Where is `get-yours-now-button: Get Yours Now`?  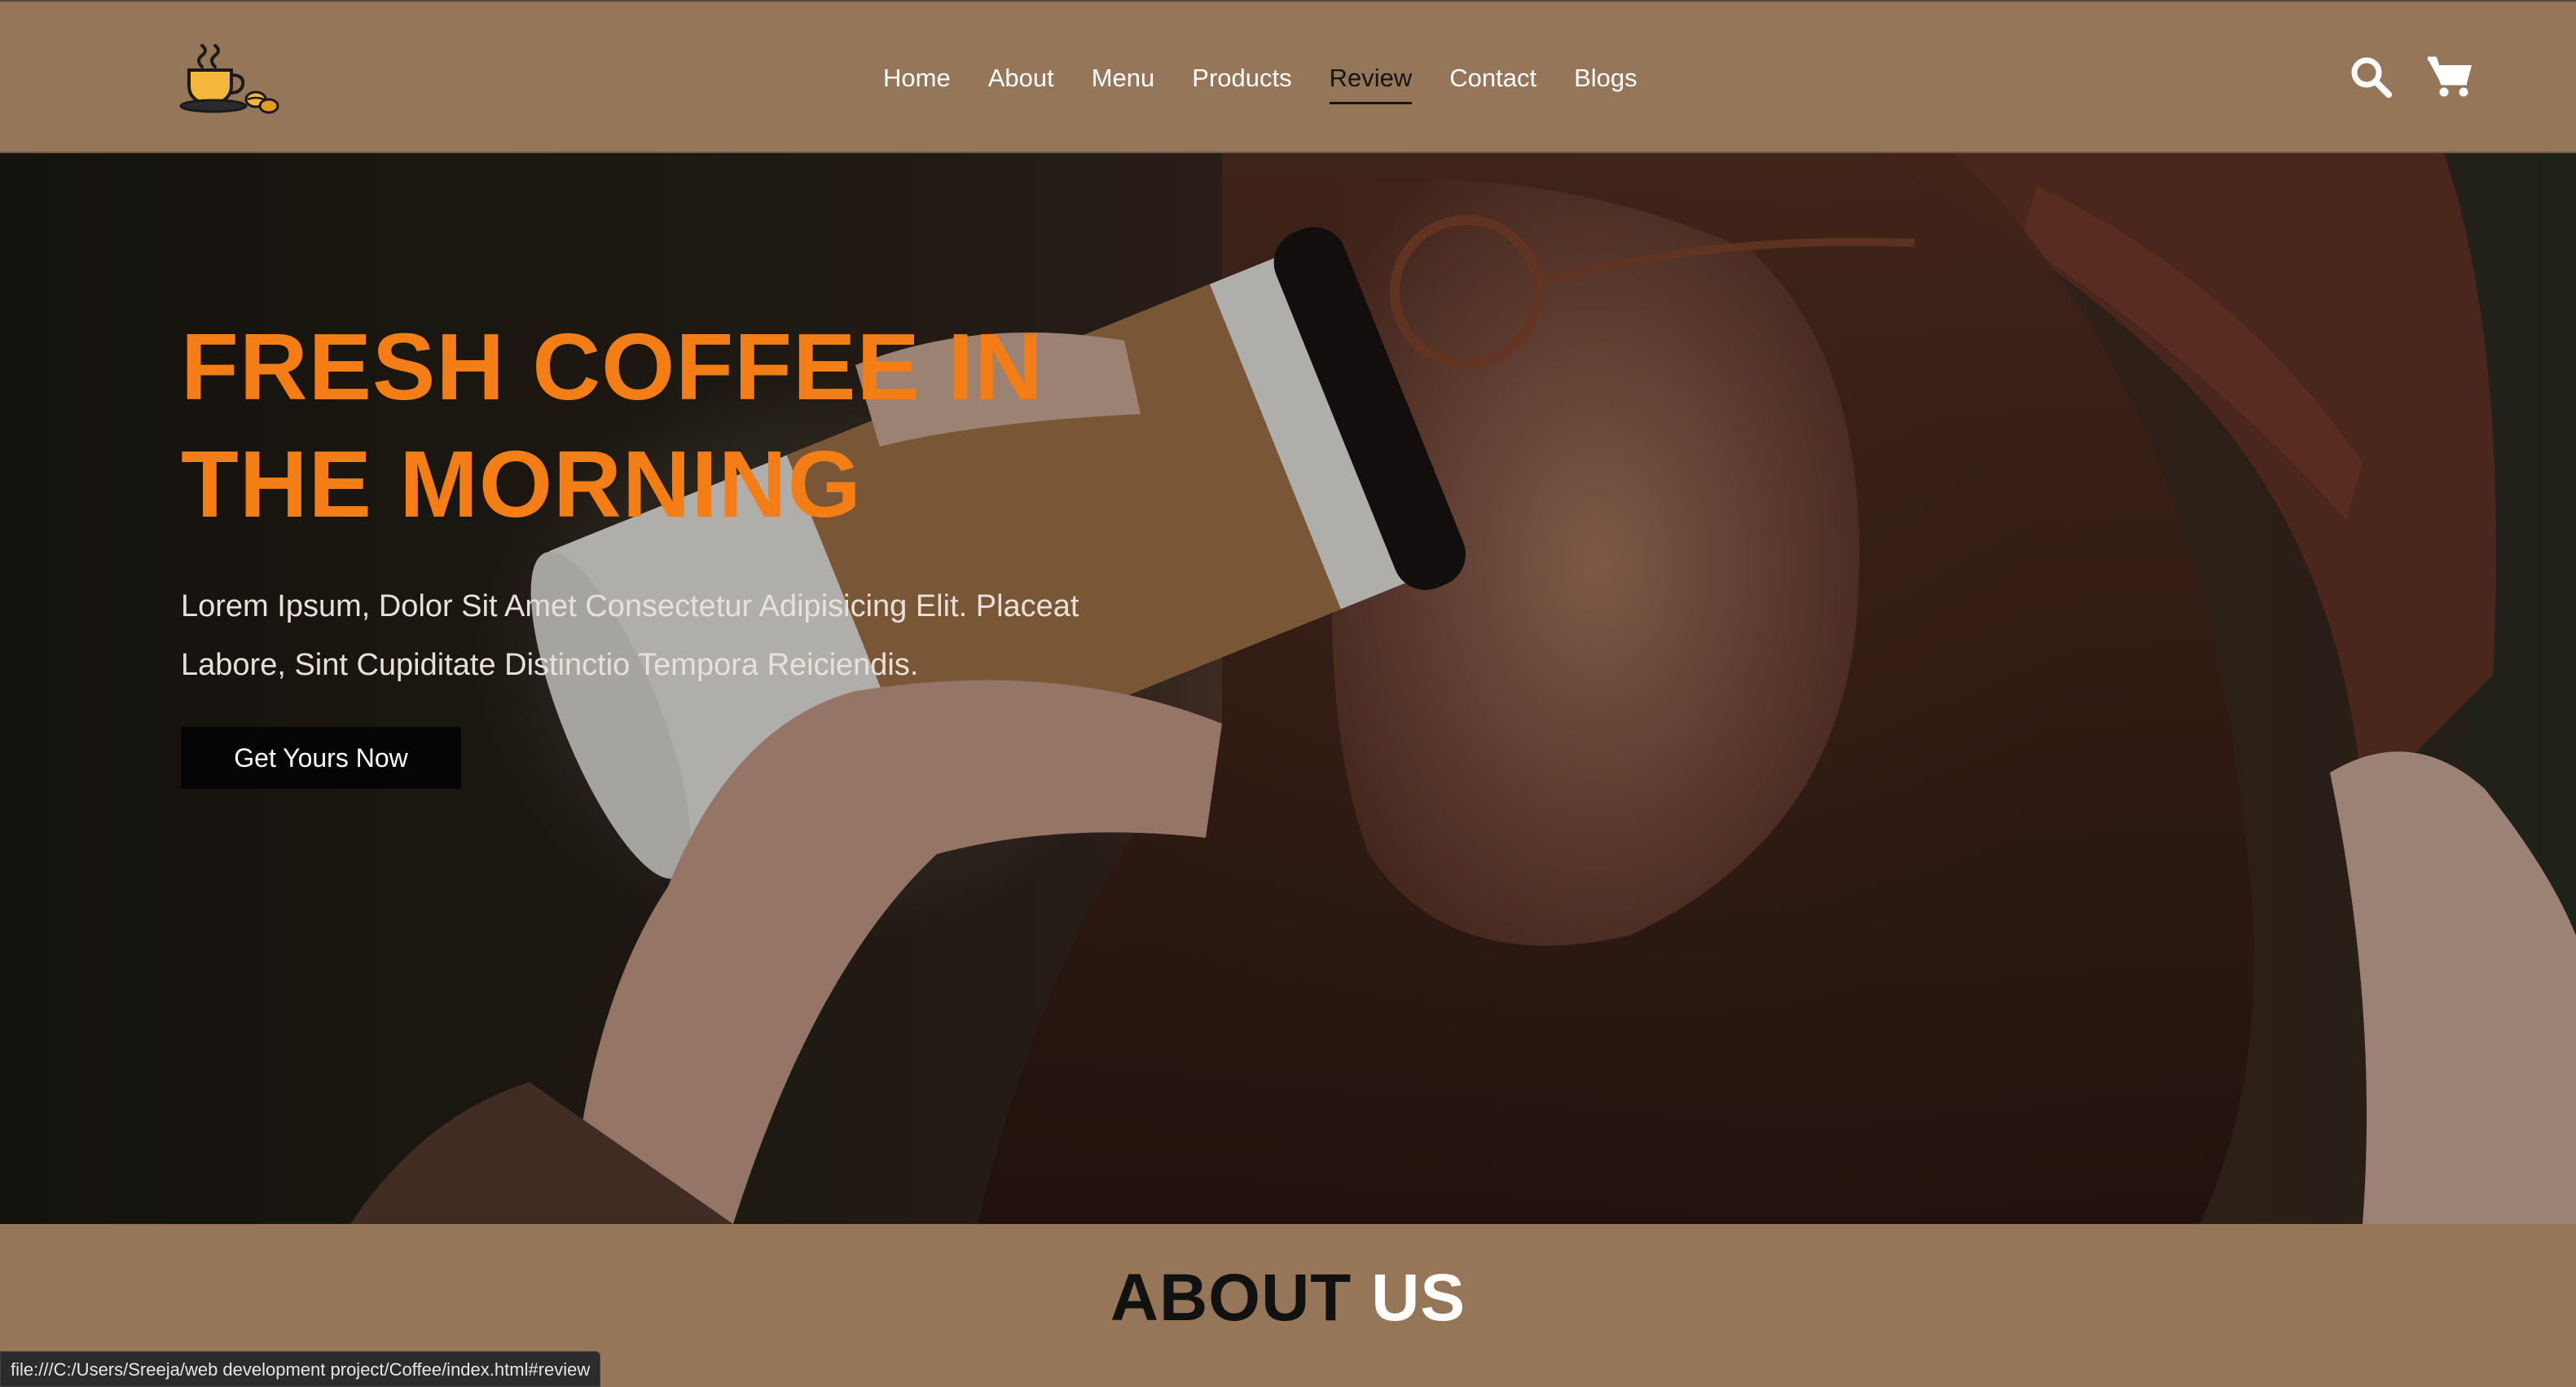 get-yours-now-button: Get Yours Now is located at coordinates (321, 758).